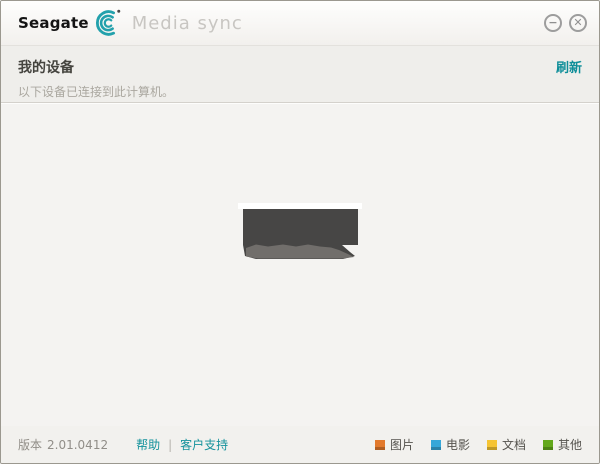 The height and width of the screenshot is (464, 600). I want to click on close-icon: ✕, so click(578, 22).